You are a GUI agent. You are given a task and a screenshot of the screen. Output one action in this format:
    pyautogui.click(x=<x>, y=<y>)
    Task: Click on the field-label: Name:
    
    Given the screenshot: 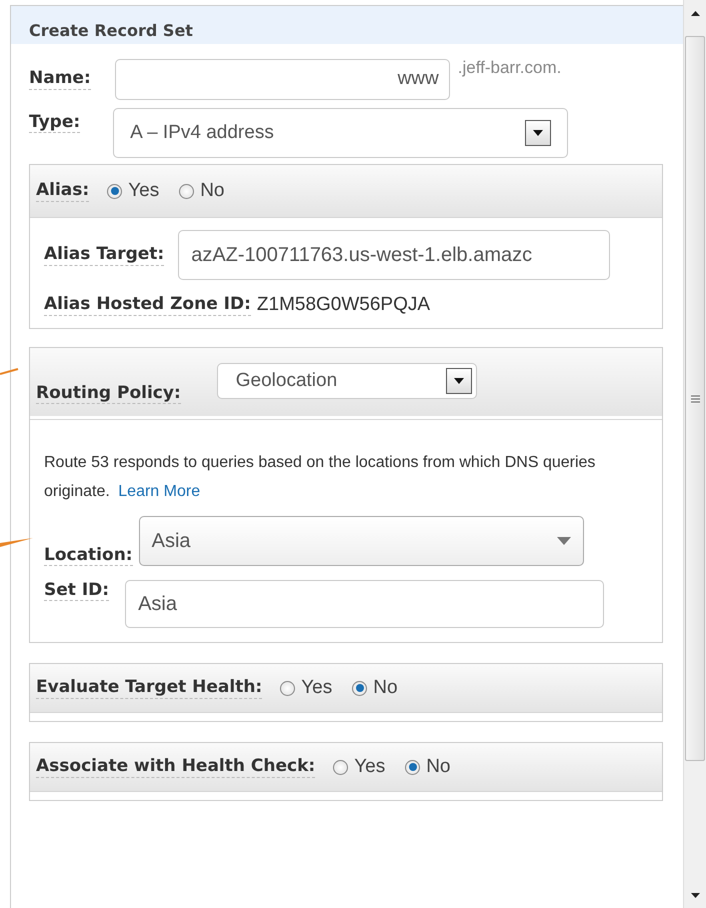 What is the action you would take?
    pyautogui.click(x=60, y=79)
    